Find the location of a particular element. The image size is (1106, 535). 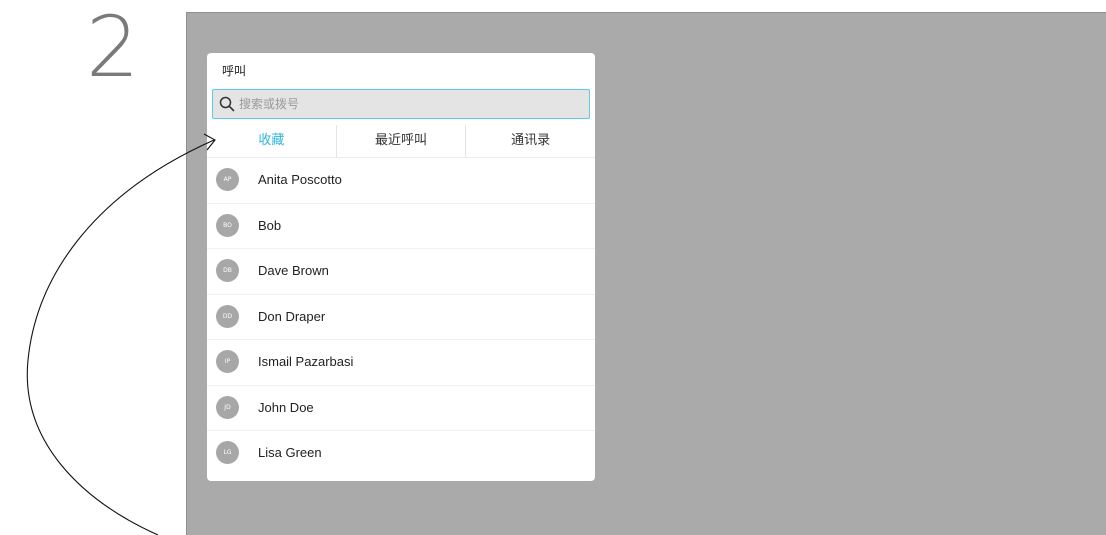

contact-row: IP Ismail Pazarbasi is located at coordinates (401, 363).